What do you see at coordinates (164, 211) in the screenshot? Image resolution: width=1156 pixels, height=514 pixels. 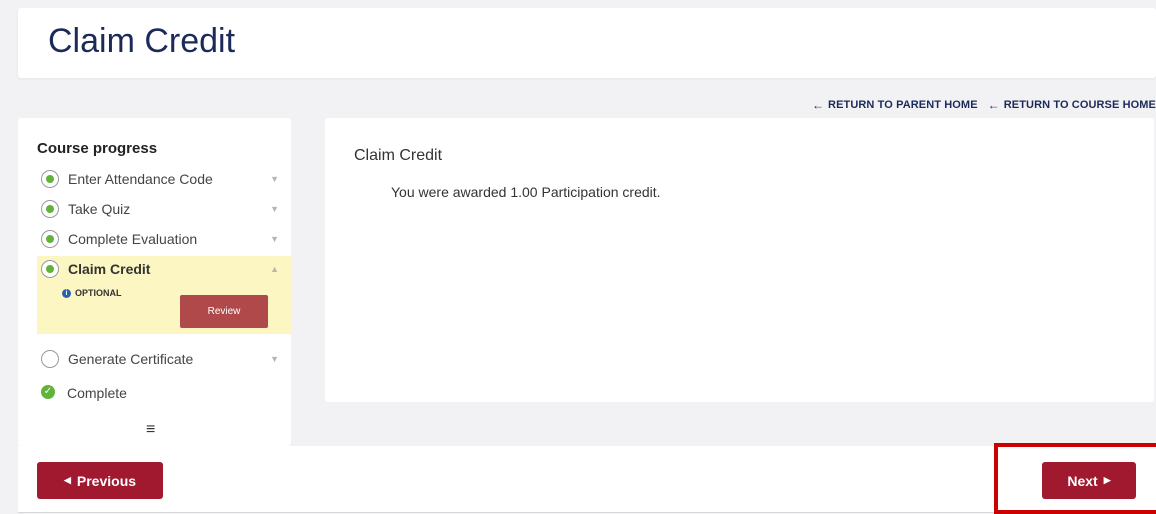 I see `step-take-quiz: Take Quiz ▼` at bounding box center [164, 211].